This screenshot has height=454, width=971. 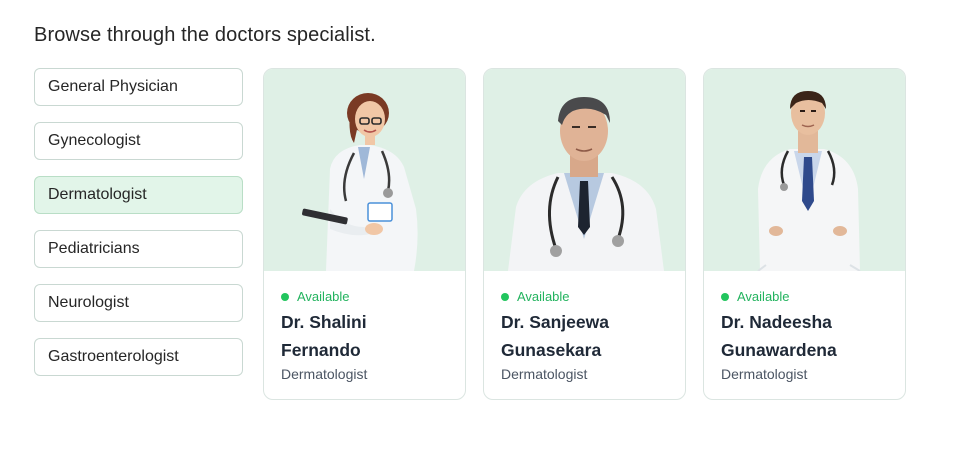 I want to click on filter-gastroenterologist: Gastroenterologist, so click(x=138, y=357).